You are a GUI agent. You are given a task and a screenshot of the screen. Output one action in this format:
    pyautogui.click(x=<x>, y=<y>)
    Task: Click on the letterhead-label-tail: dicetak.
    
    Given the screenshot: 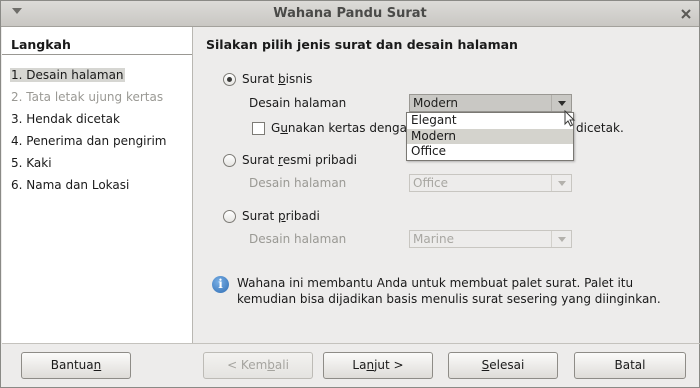 What is the action you would take?
    pyautogui.click(x=600, y=128)
    